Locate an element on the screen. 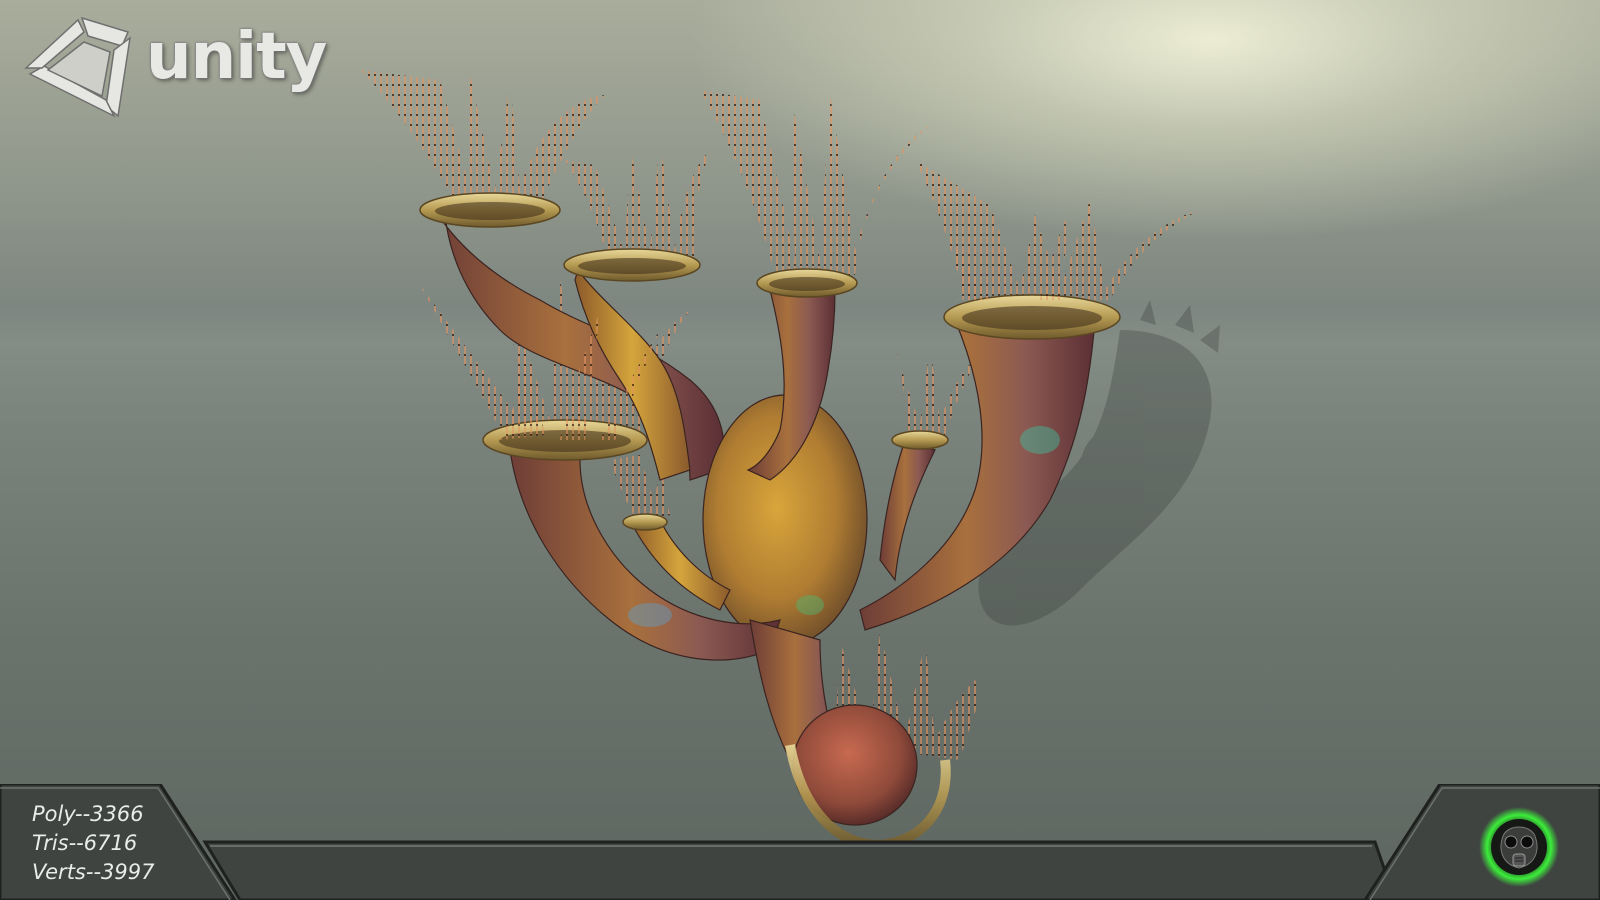 The width and height of the screenshot is (1600, 900). unity-cube-icon is located at coordinates (78, 67).